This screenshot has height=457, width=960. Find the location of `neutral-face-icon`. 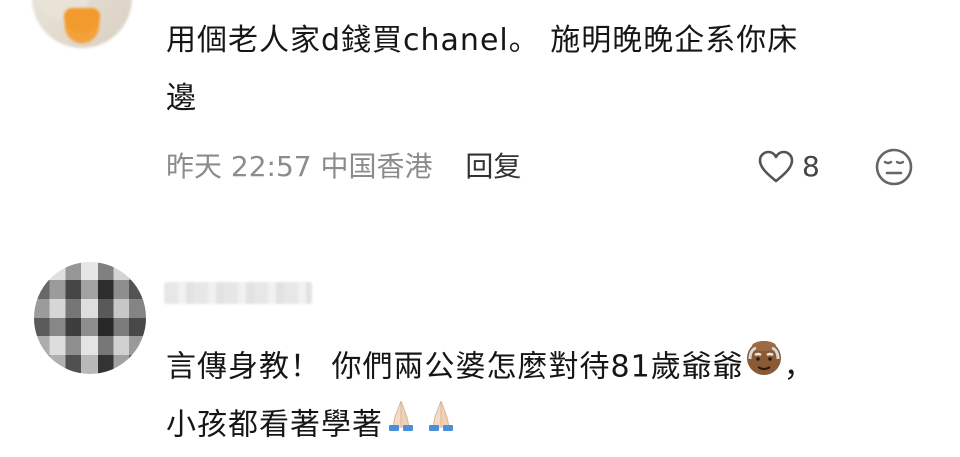

neutral-face-icon is located at coordinates (894, 167).